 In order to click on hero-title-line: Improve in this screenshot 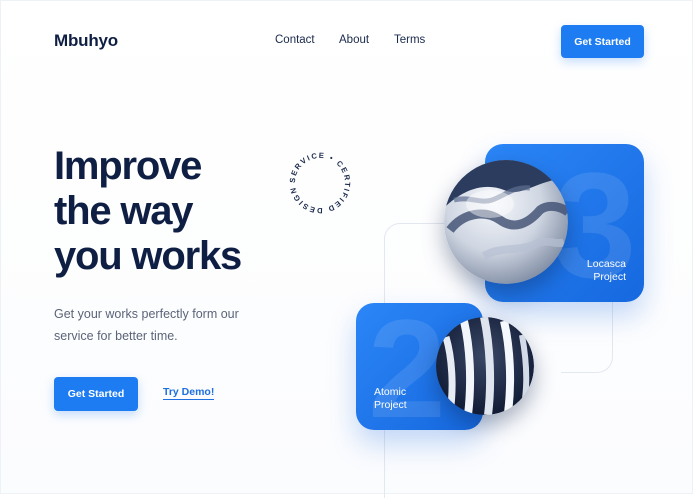, I will do `click(128, 166)`.